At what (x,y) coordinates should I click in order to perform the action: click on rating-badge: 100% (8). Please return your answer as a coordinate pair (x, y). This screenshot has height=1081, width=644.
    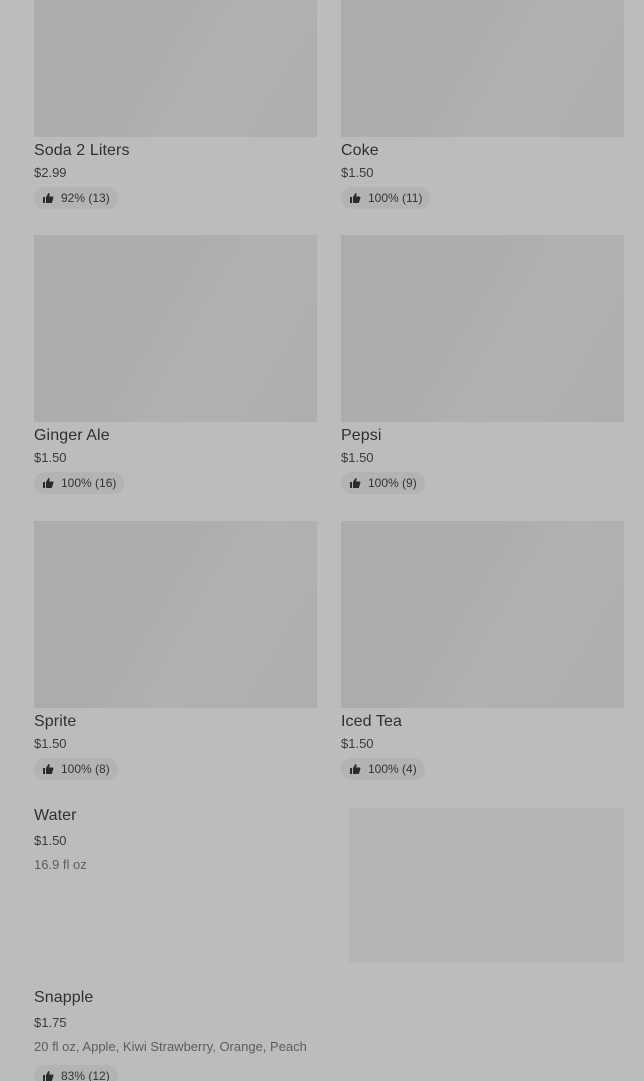
    Looking at the image, I should click on (76, 769).